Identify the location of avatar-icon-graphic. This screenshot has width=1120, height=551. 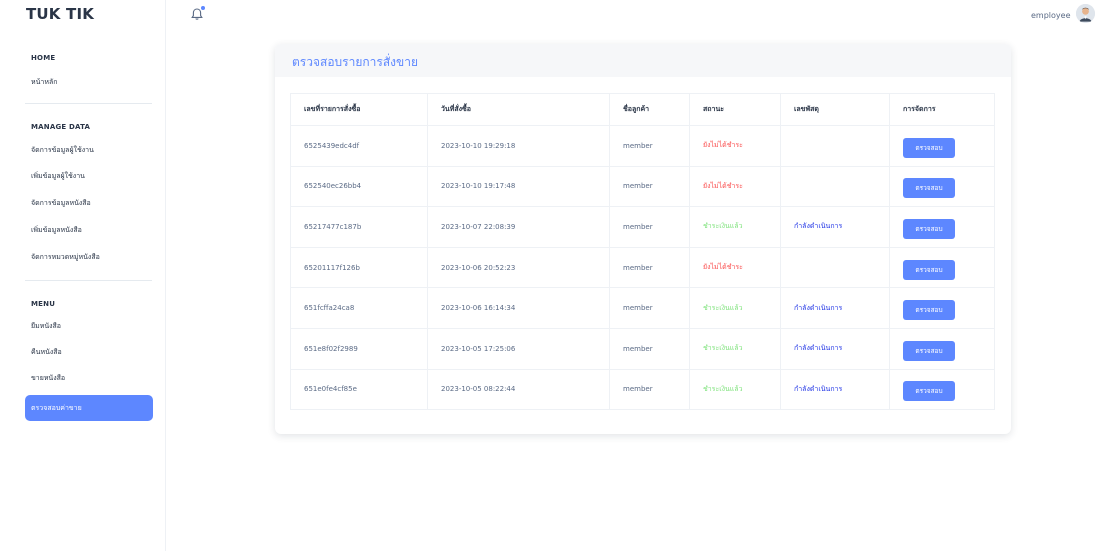
(1085, 13).